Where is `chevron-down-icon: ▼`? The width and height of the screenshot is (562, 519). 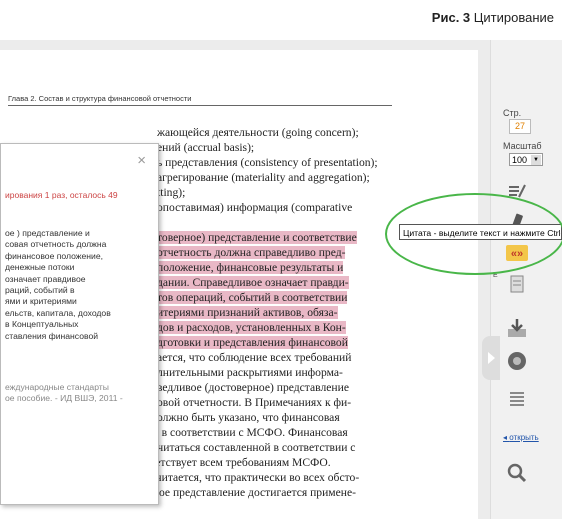
chevron-down-icon: ▼ is located at coordinates (536, 160).